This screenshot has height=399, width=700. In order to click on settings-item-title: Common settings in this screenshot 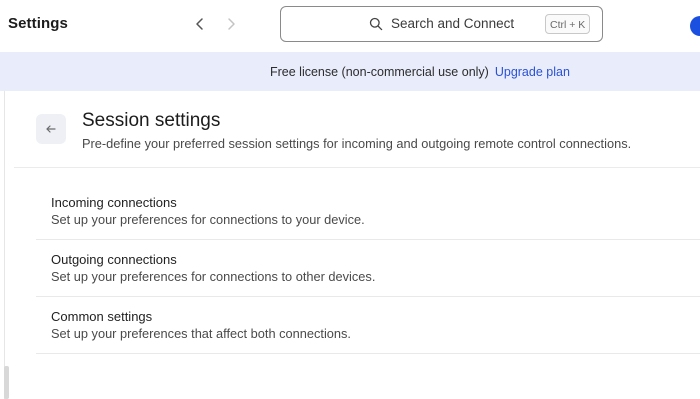, I will do `click(102, 316)`.